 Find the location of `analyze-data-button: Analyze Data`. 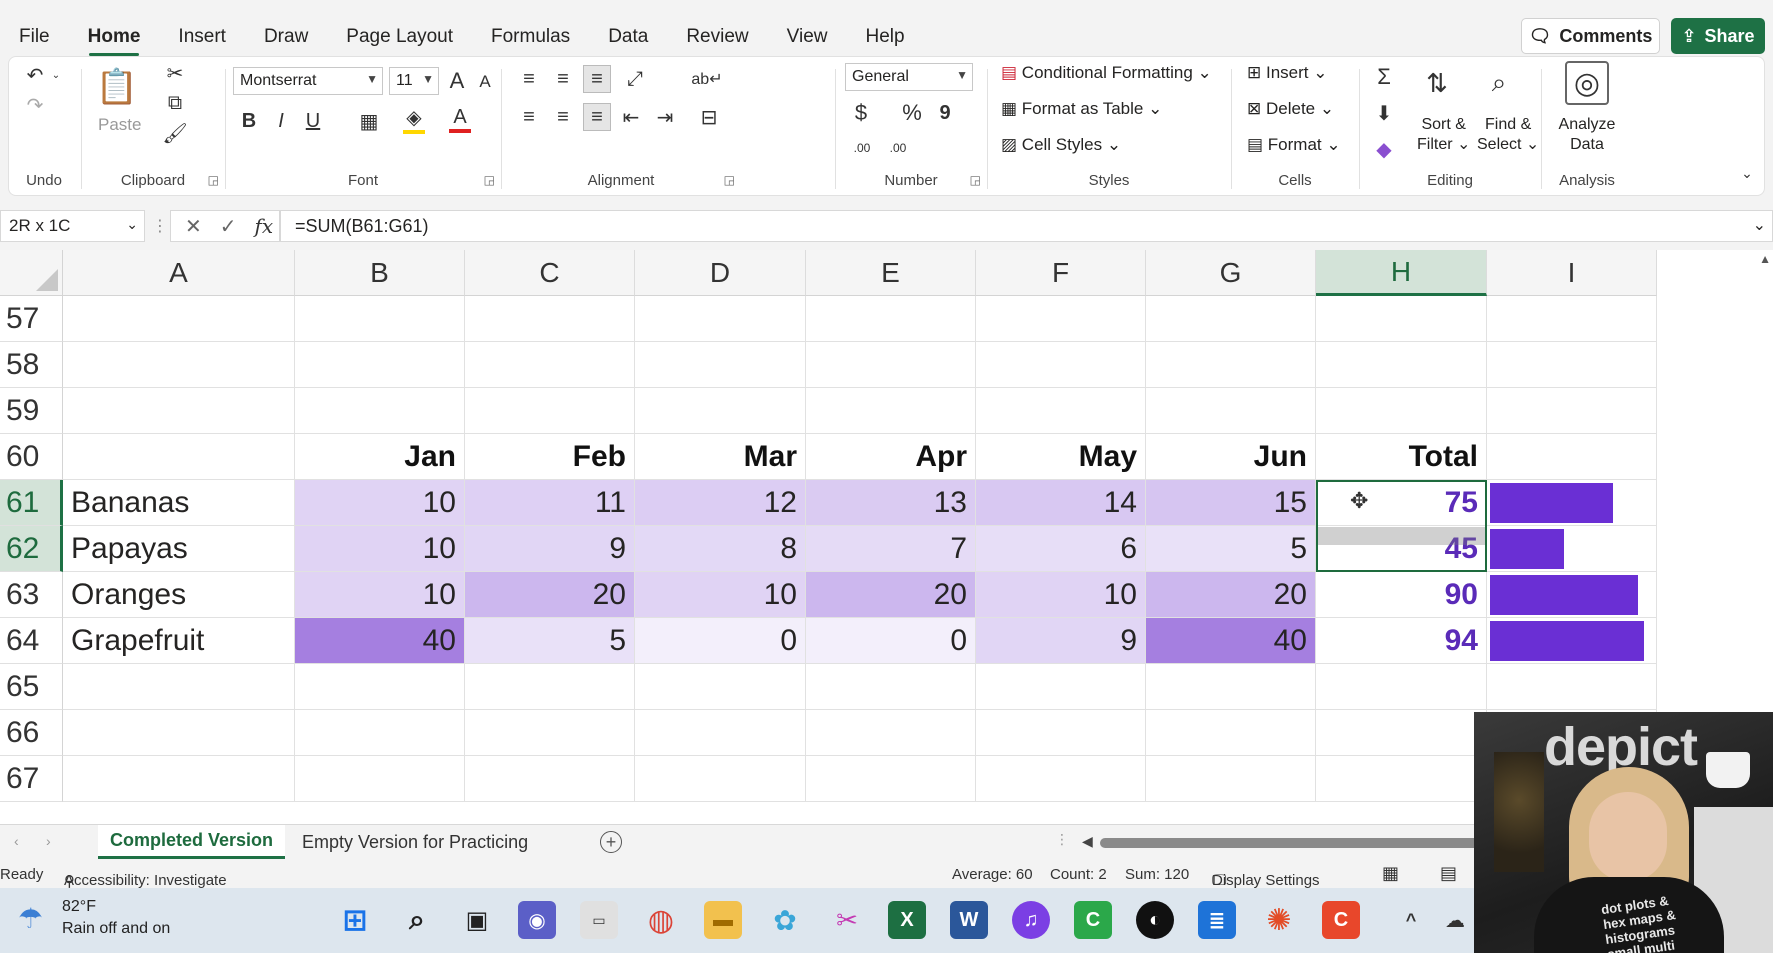

analyze-data-button: Analyze Data is located at coordinates (1587, 135).